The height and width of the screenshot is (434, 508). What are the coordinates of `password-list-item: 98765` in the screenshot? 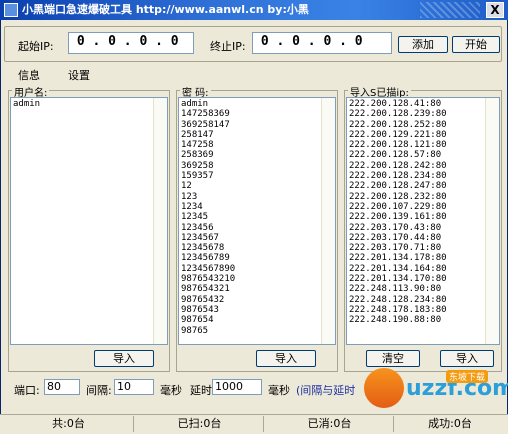 It's located at (208, 331).